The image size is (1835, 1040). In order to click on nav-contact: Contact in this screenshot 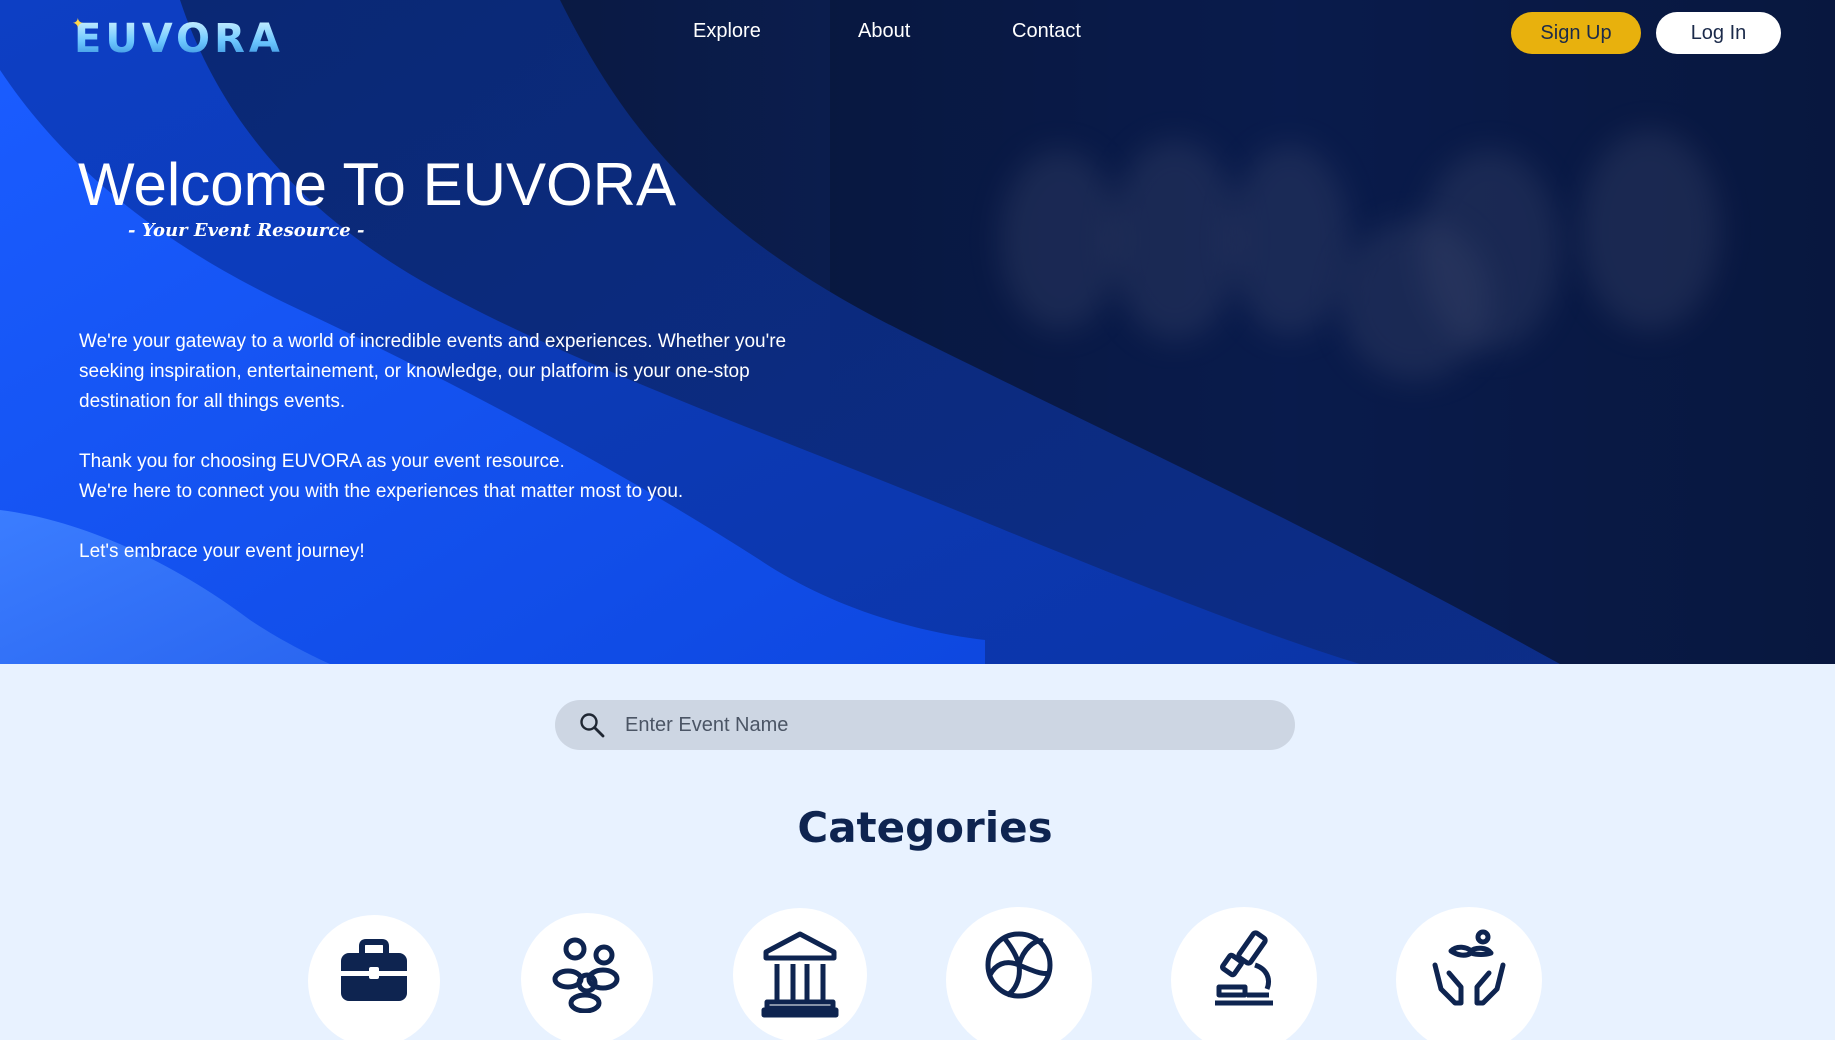, I will do `click(1046, 31)`.